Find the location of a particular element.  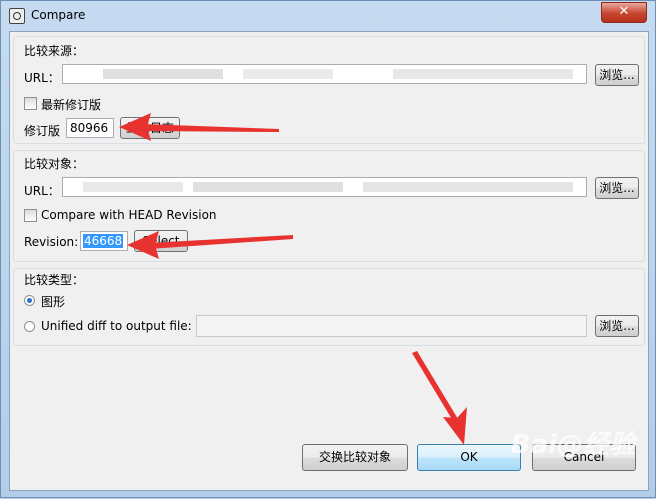

show-log-button: 显示日志 is located at coordinates (150, 128).